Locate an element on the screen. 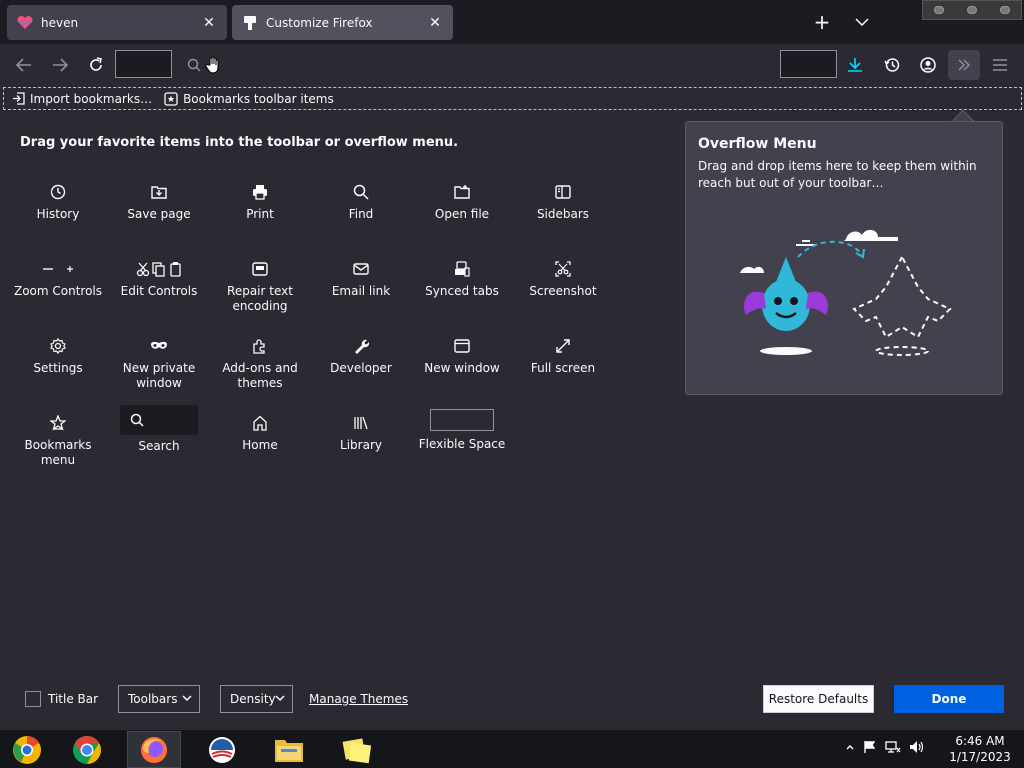  restore-defaults-button: Restore Defaults is located at coordinates (818, 699).